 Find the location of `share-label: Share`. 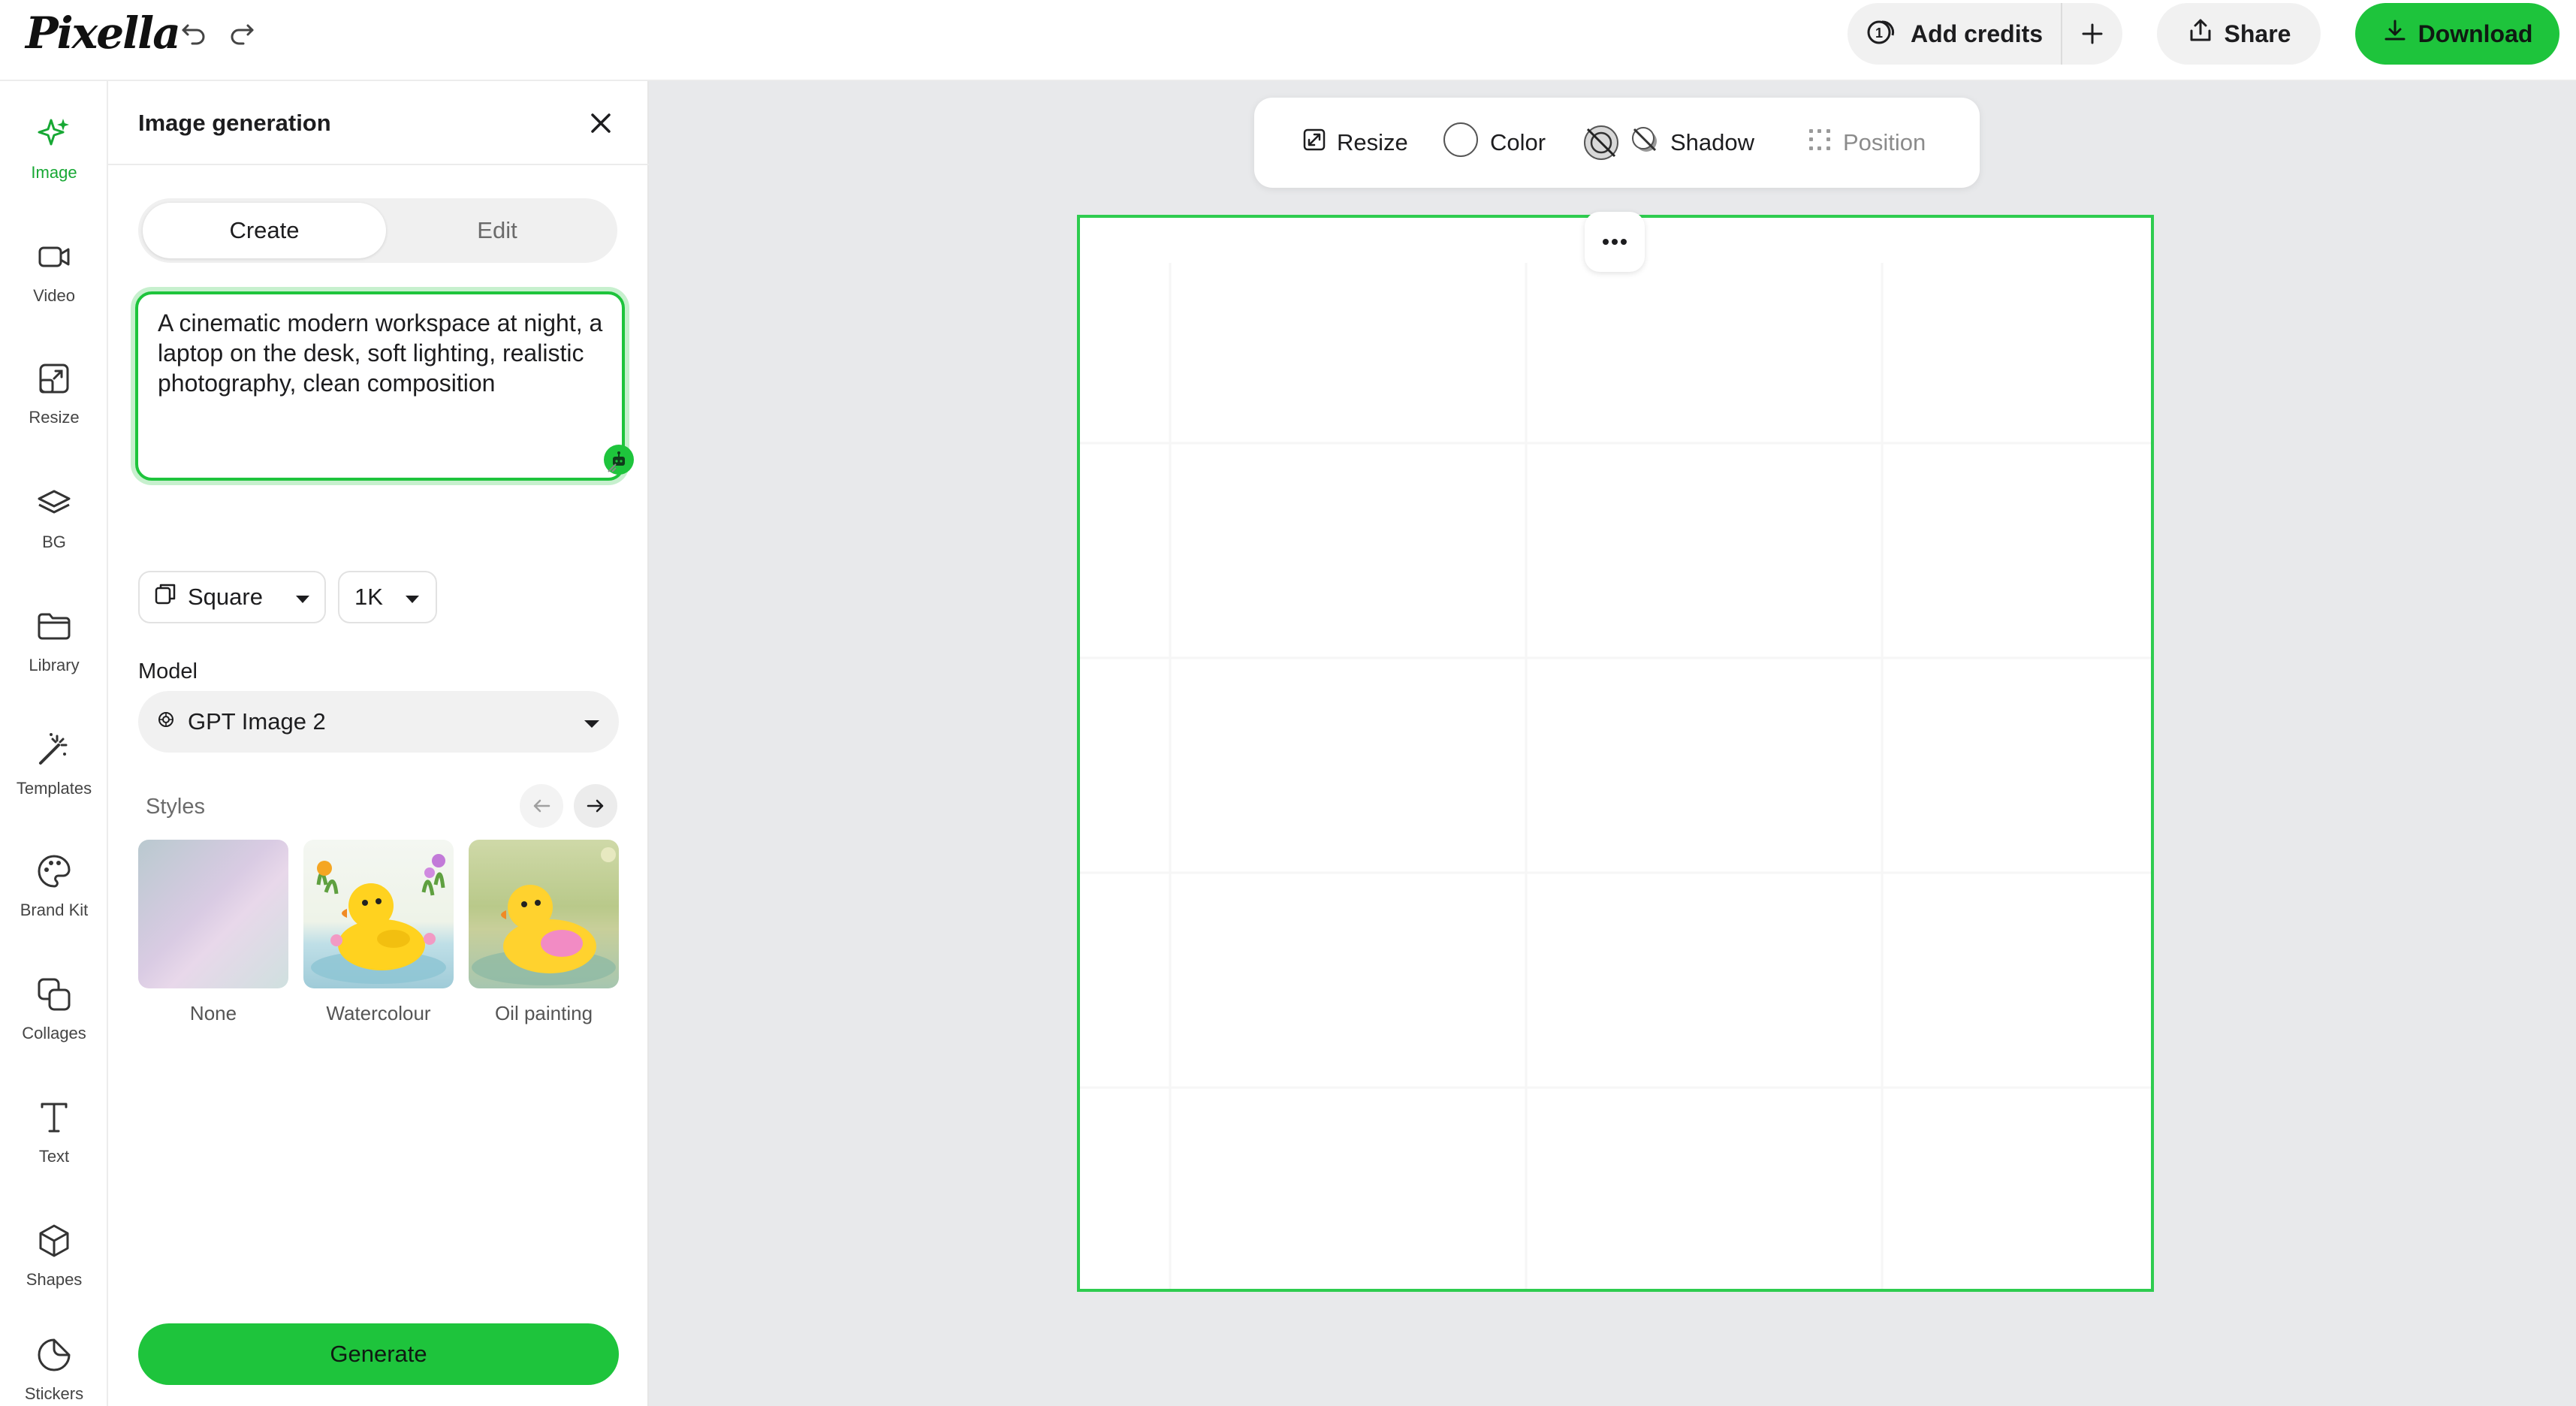

share-label: Share is located at coordinates (2257, 33).